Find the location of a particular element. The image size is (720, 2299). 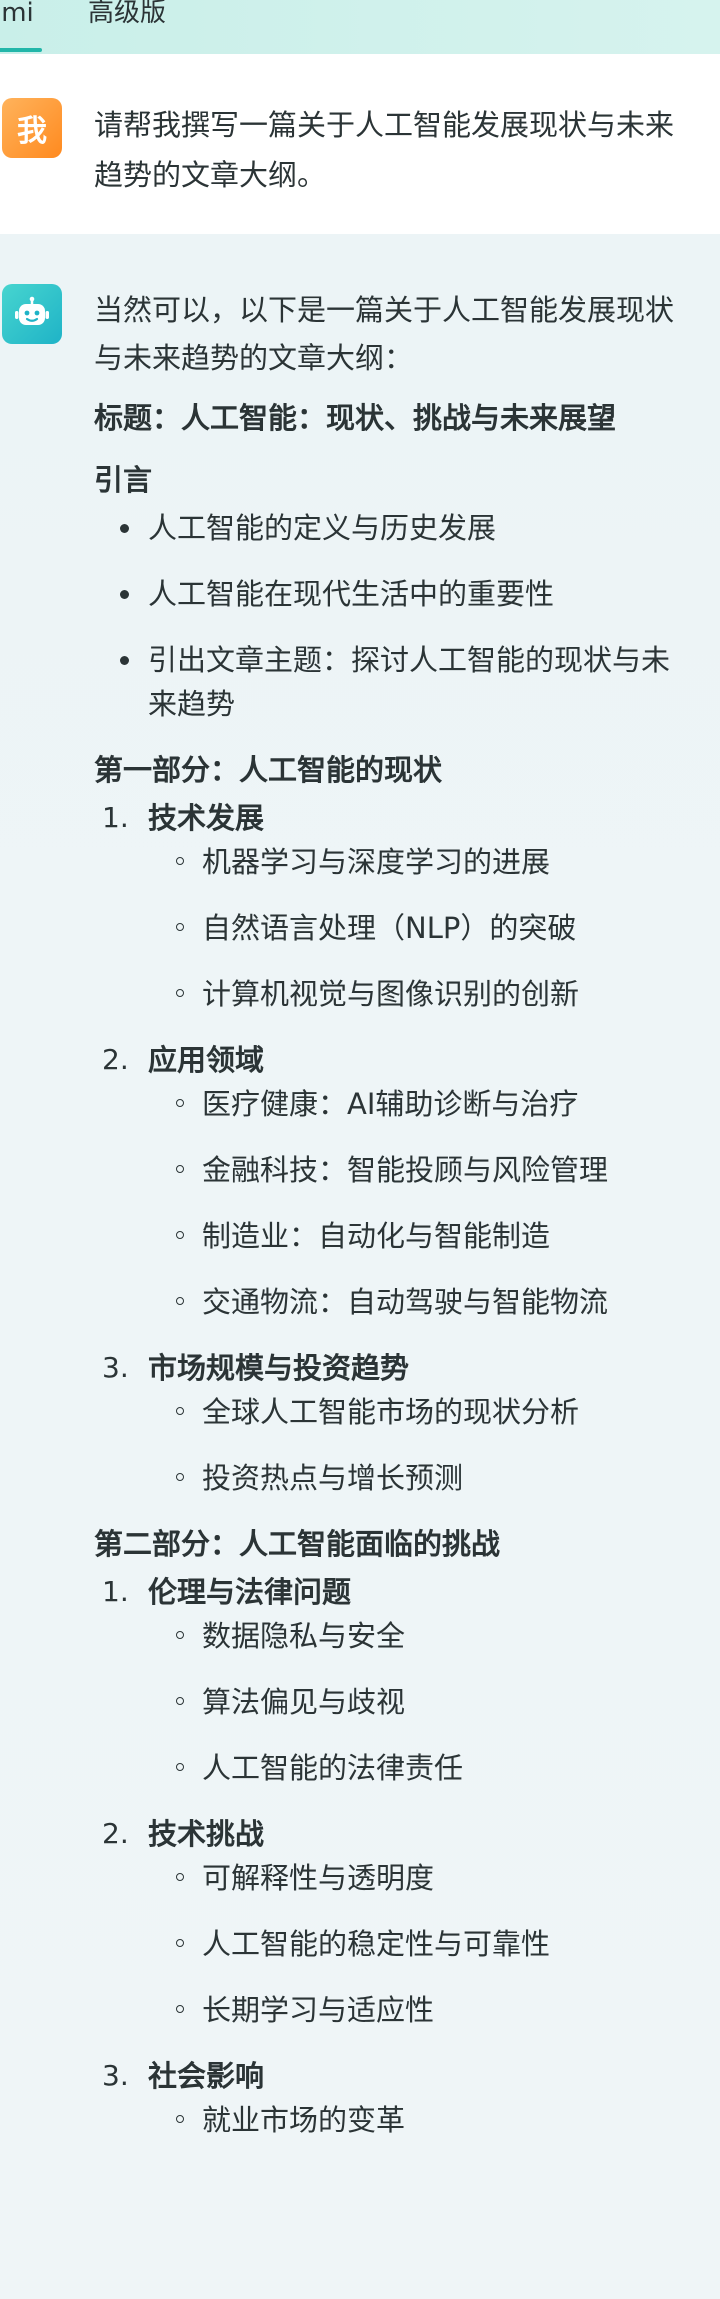

item-title: 市场规模与投资趋势 is located at coordinates (279, 1368).